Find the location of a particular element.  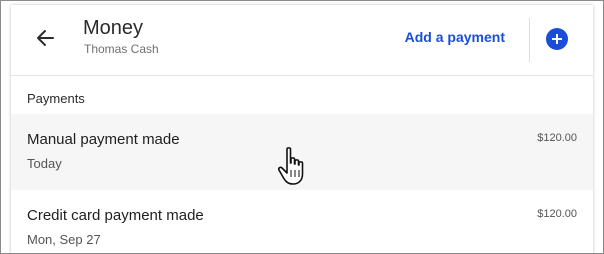

arrow-left-icon is located at coordinates (45, 38).